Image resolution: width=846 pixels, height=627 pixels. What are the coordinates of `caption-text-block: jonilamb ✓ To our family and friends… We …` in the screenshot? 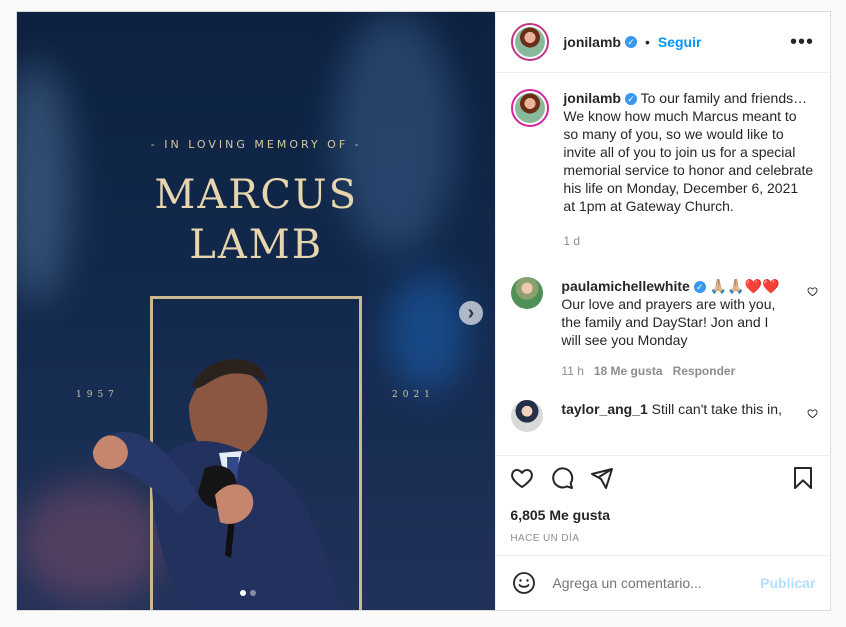 It's located at (688, 169).